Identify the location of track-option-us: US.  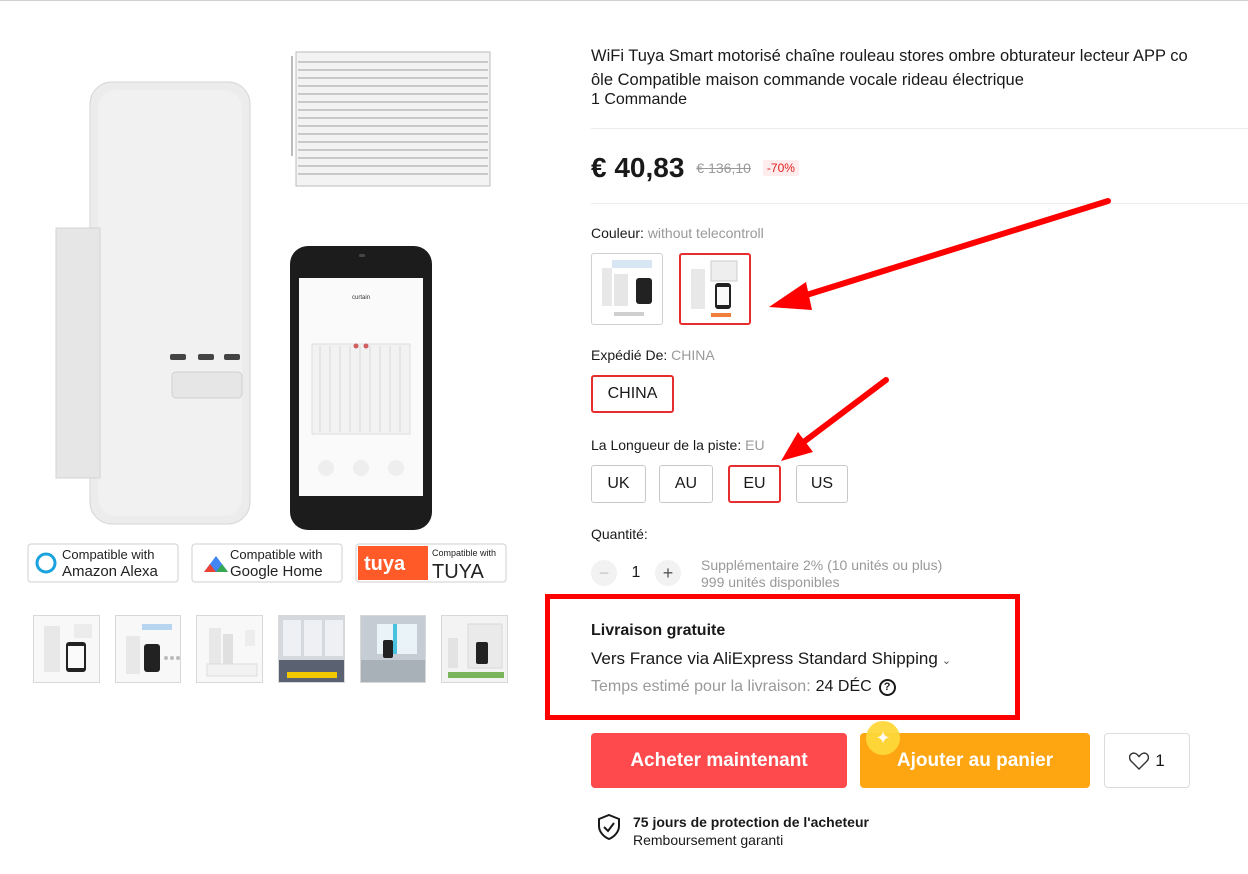
(822, 484).